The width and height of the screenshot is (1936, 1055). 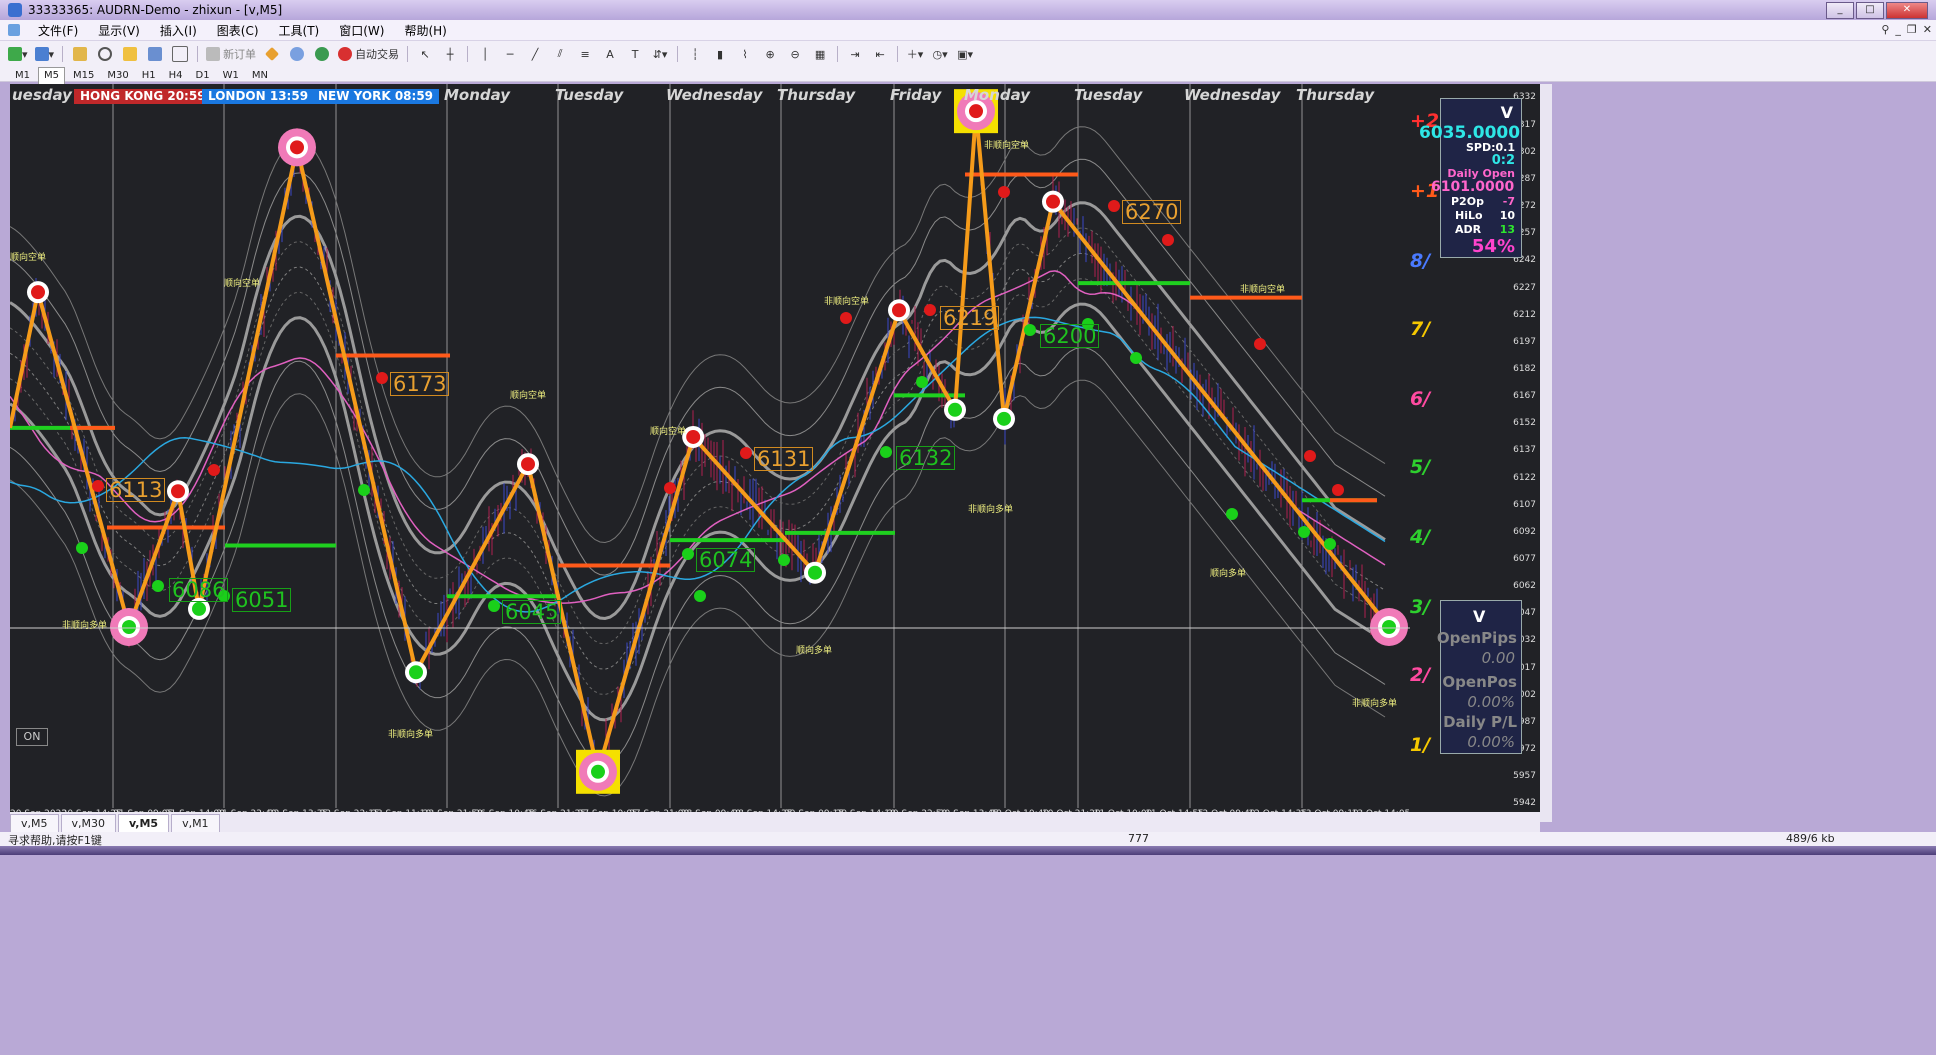 What do you see at coordinates (15, 54) in the screenshot?
I see `new-chart-icon` at bounding box center [15, 54].